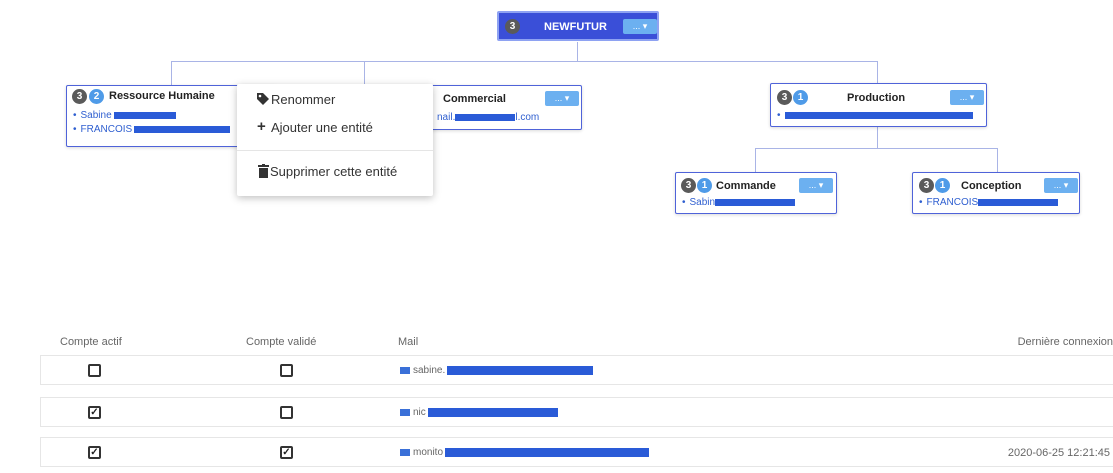 The width and height of the screenshot is (1113, 473). What do you see at coordinates (335, 150) in the screenshot?
I see `menu-divider` at bounding box center [335, 150].